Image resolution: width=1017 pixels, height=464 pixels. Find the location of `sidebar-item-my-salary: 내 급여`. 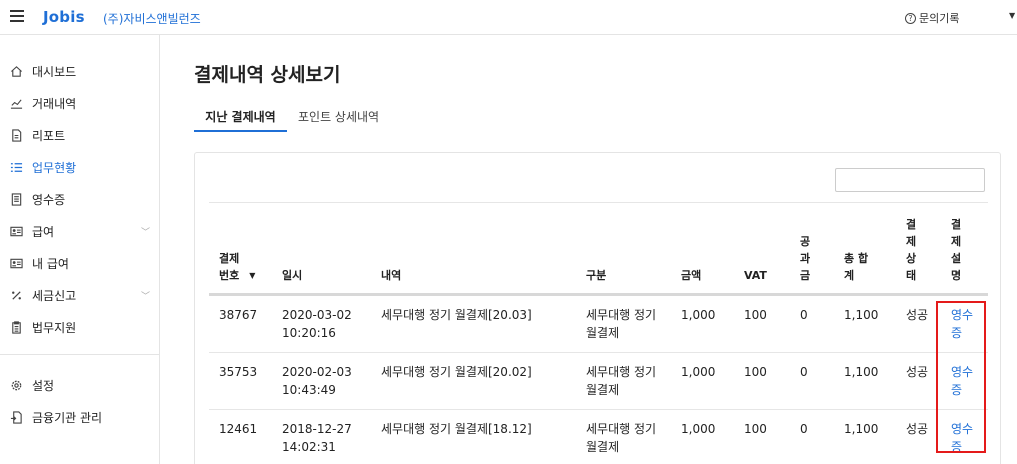

sidebar-item-my-salary: 내 급여 is located at coordinates (79, 263).